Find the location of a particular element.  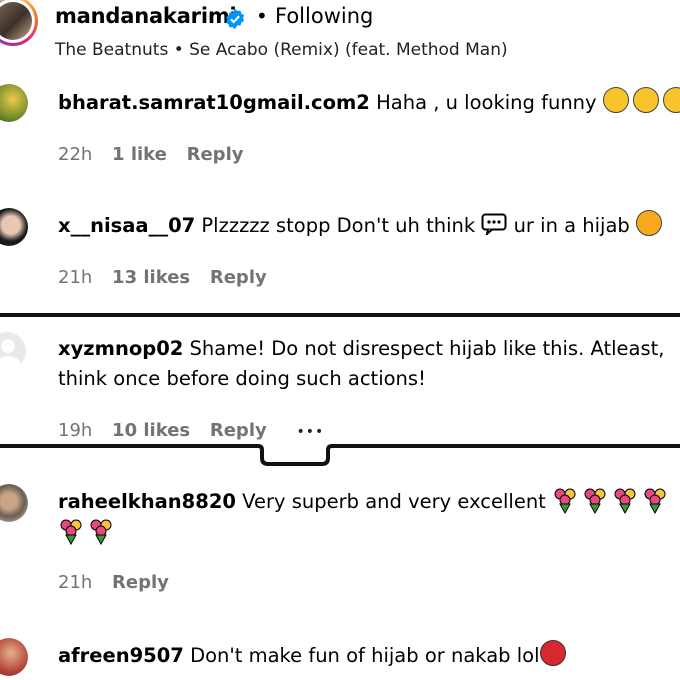

comment-time: 19h is located at coordinates (75, 430).